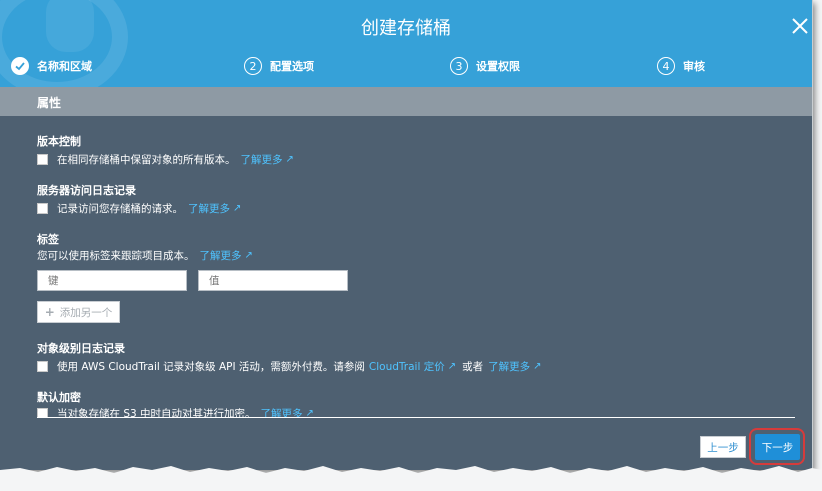  Describe the element at coordinates (681, 66) in the screenshot. I see `step-review: 4 审核` at that location.